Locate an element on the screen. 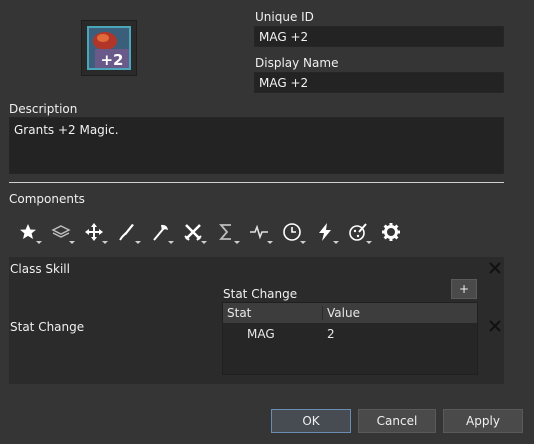 The width and height of the screenshot is (534, 444). description-field: Grants +2 Magic. is located at coordinates (256, 145).